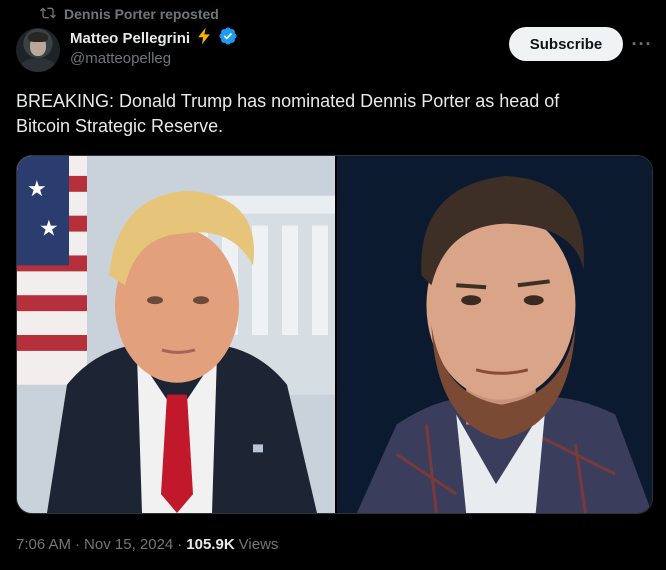 This screenshot has height=570, width=666. What do you see at coordinates (130, 38) in the screenshot?
I see `display-name: Matteo Pellegrini` at bounding box center [130, 38].